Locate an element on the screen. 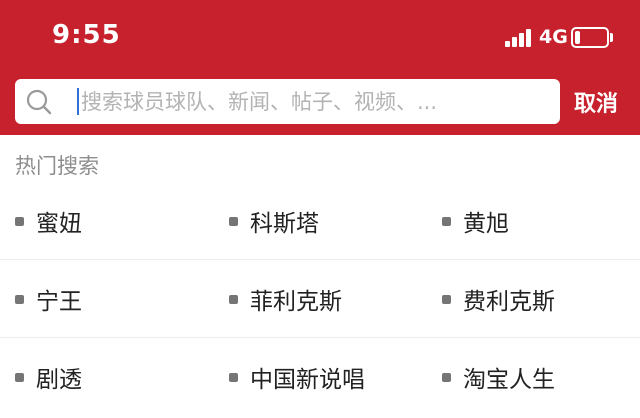  hot-search-item: 中国新说唱 is located at coordinates (297, 377).